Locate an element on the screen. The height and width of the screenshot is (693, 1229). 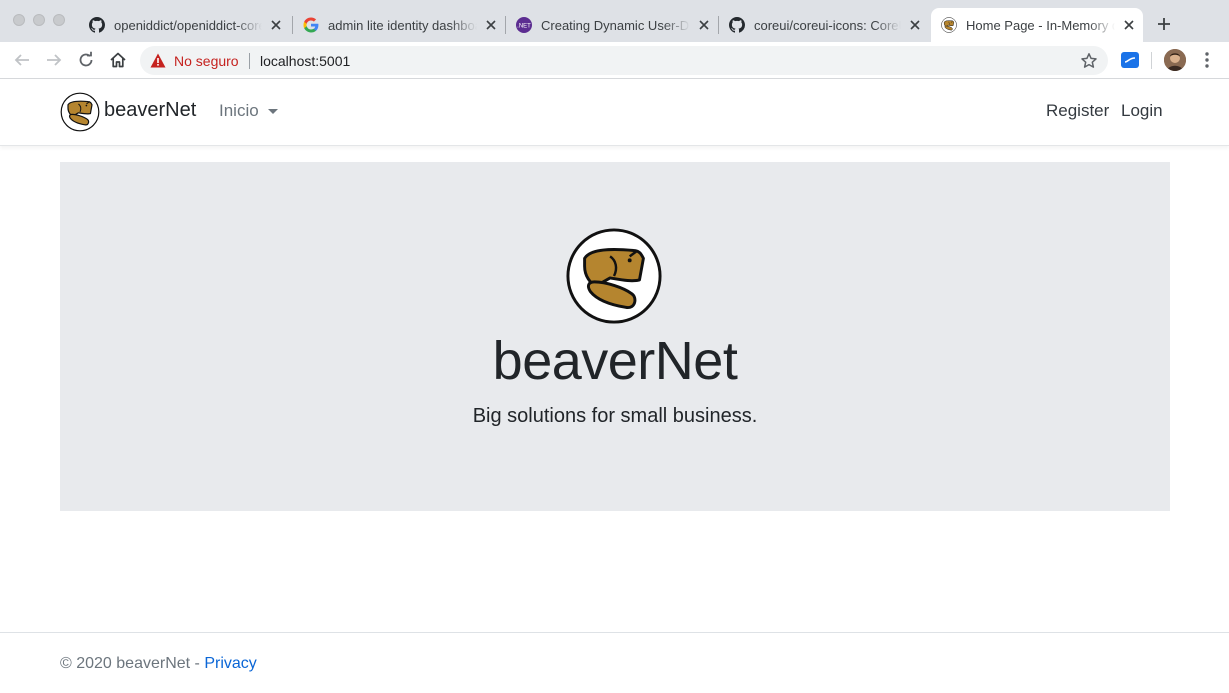
hero-title: beaverNet is located at coordinates (615, 361).